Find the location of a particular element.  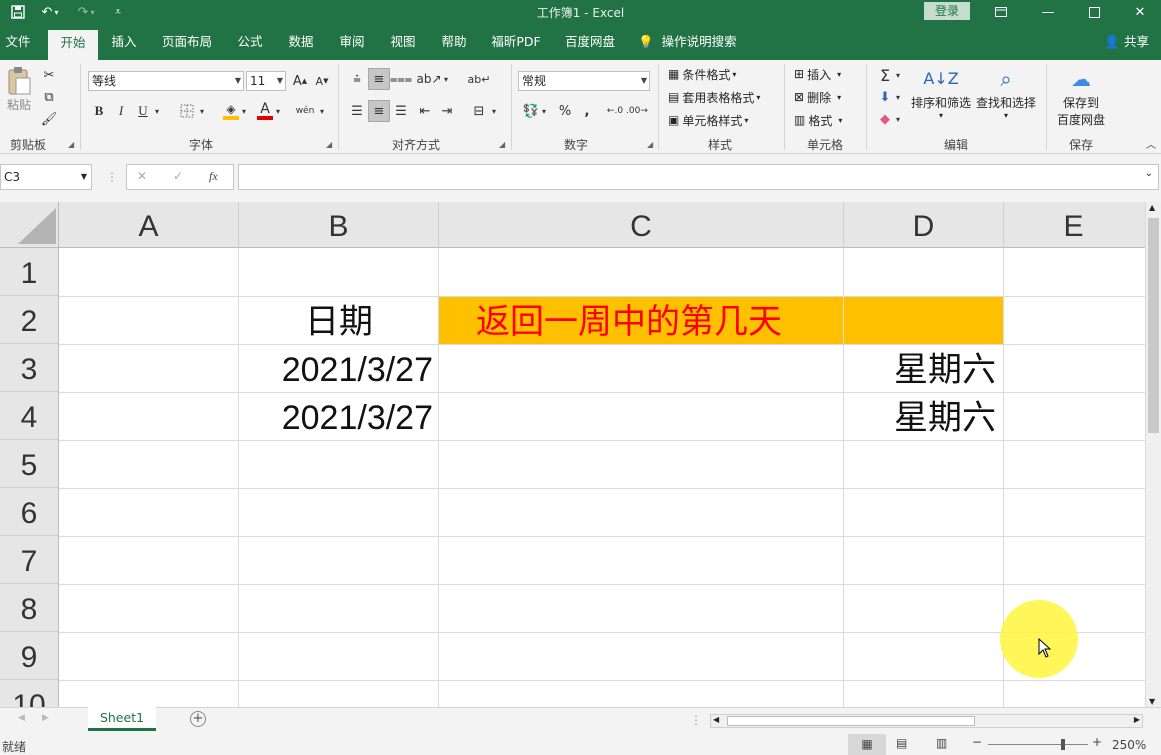

zoom-slider-thumb is located at coordinates (1063, 744).